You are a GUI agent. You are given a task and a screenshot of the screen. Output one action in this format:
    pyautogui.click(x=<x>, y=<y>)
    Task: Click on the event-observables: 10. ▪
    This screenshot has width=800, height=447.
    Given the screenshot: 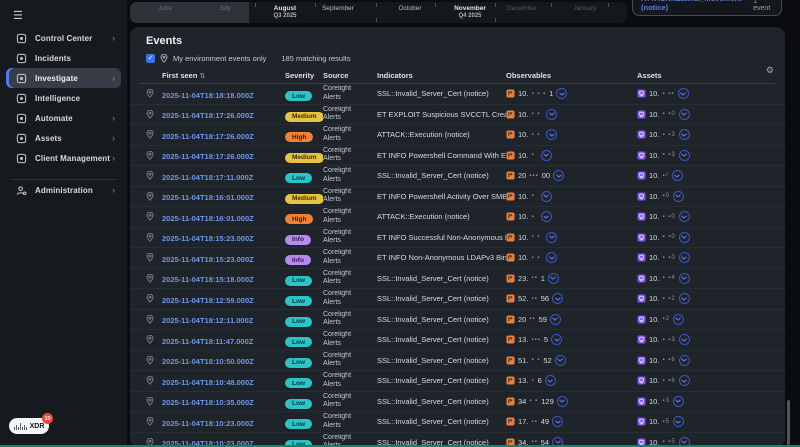 What is the action you would take?
    pyautogui.click(x=571, y=196)
    